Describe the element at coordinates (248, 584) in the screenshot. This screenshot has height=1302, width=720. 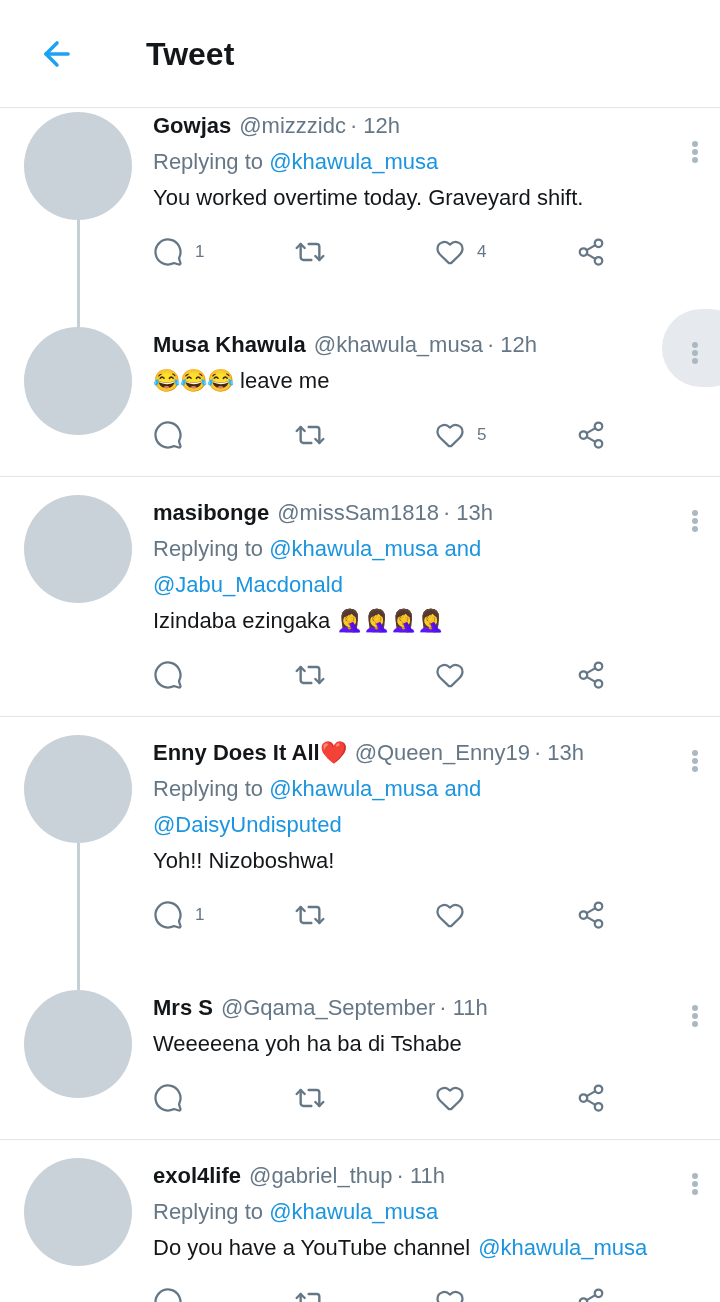
I see `mention-link: @Jabu_Macdonald` at that location.